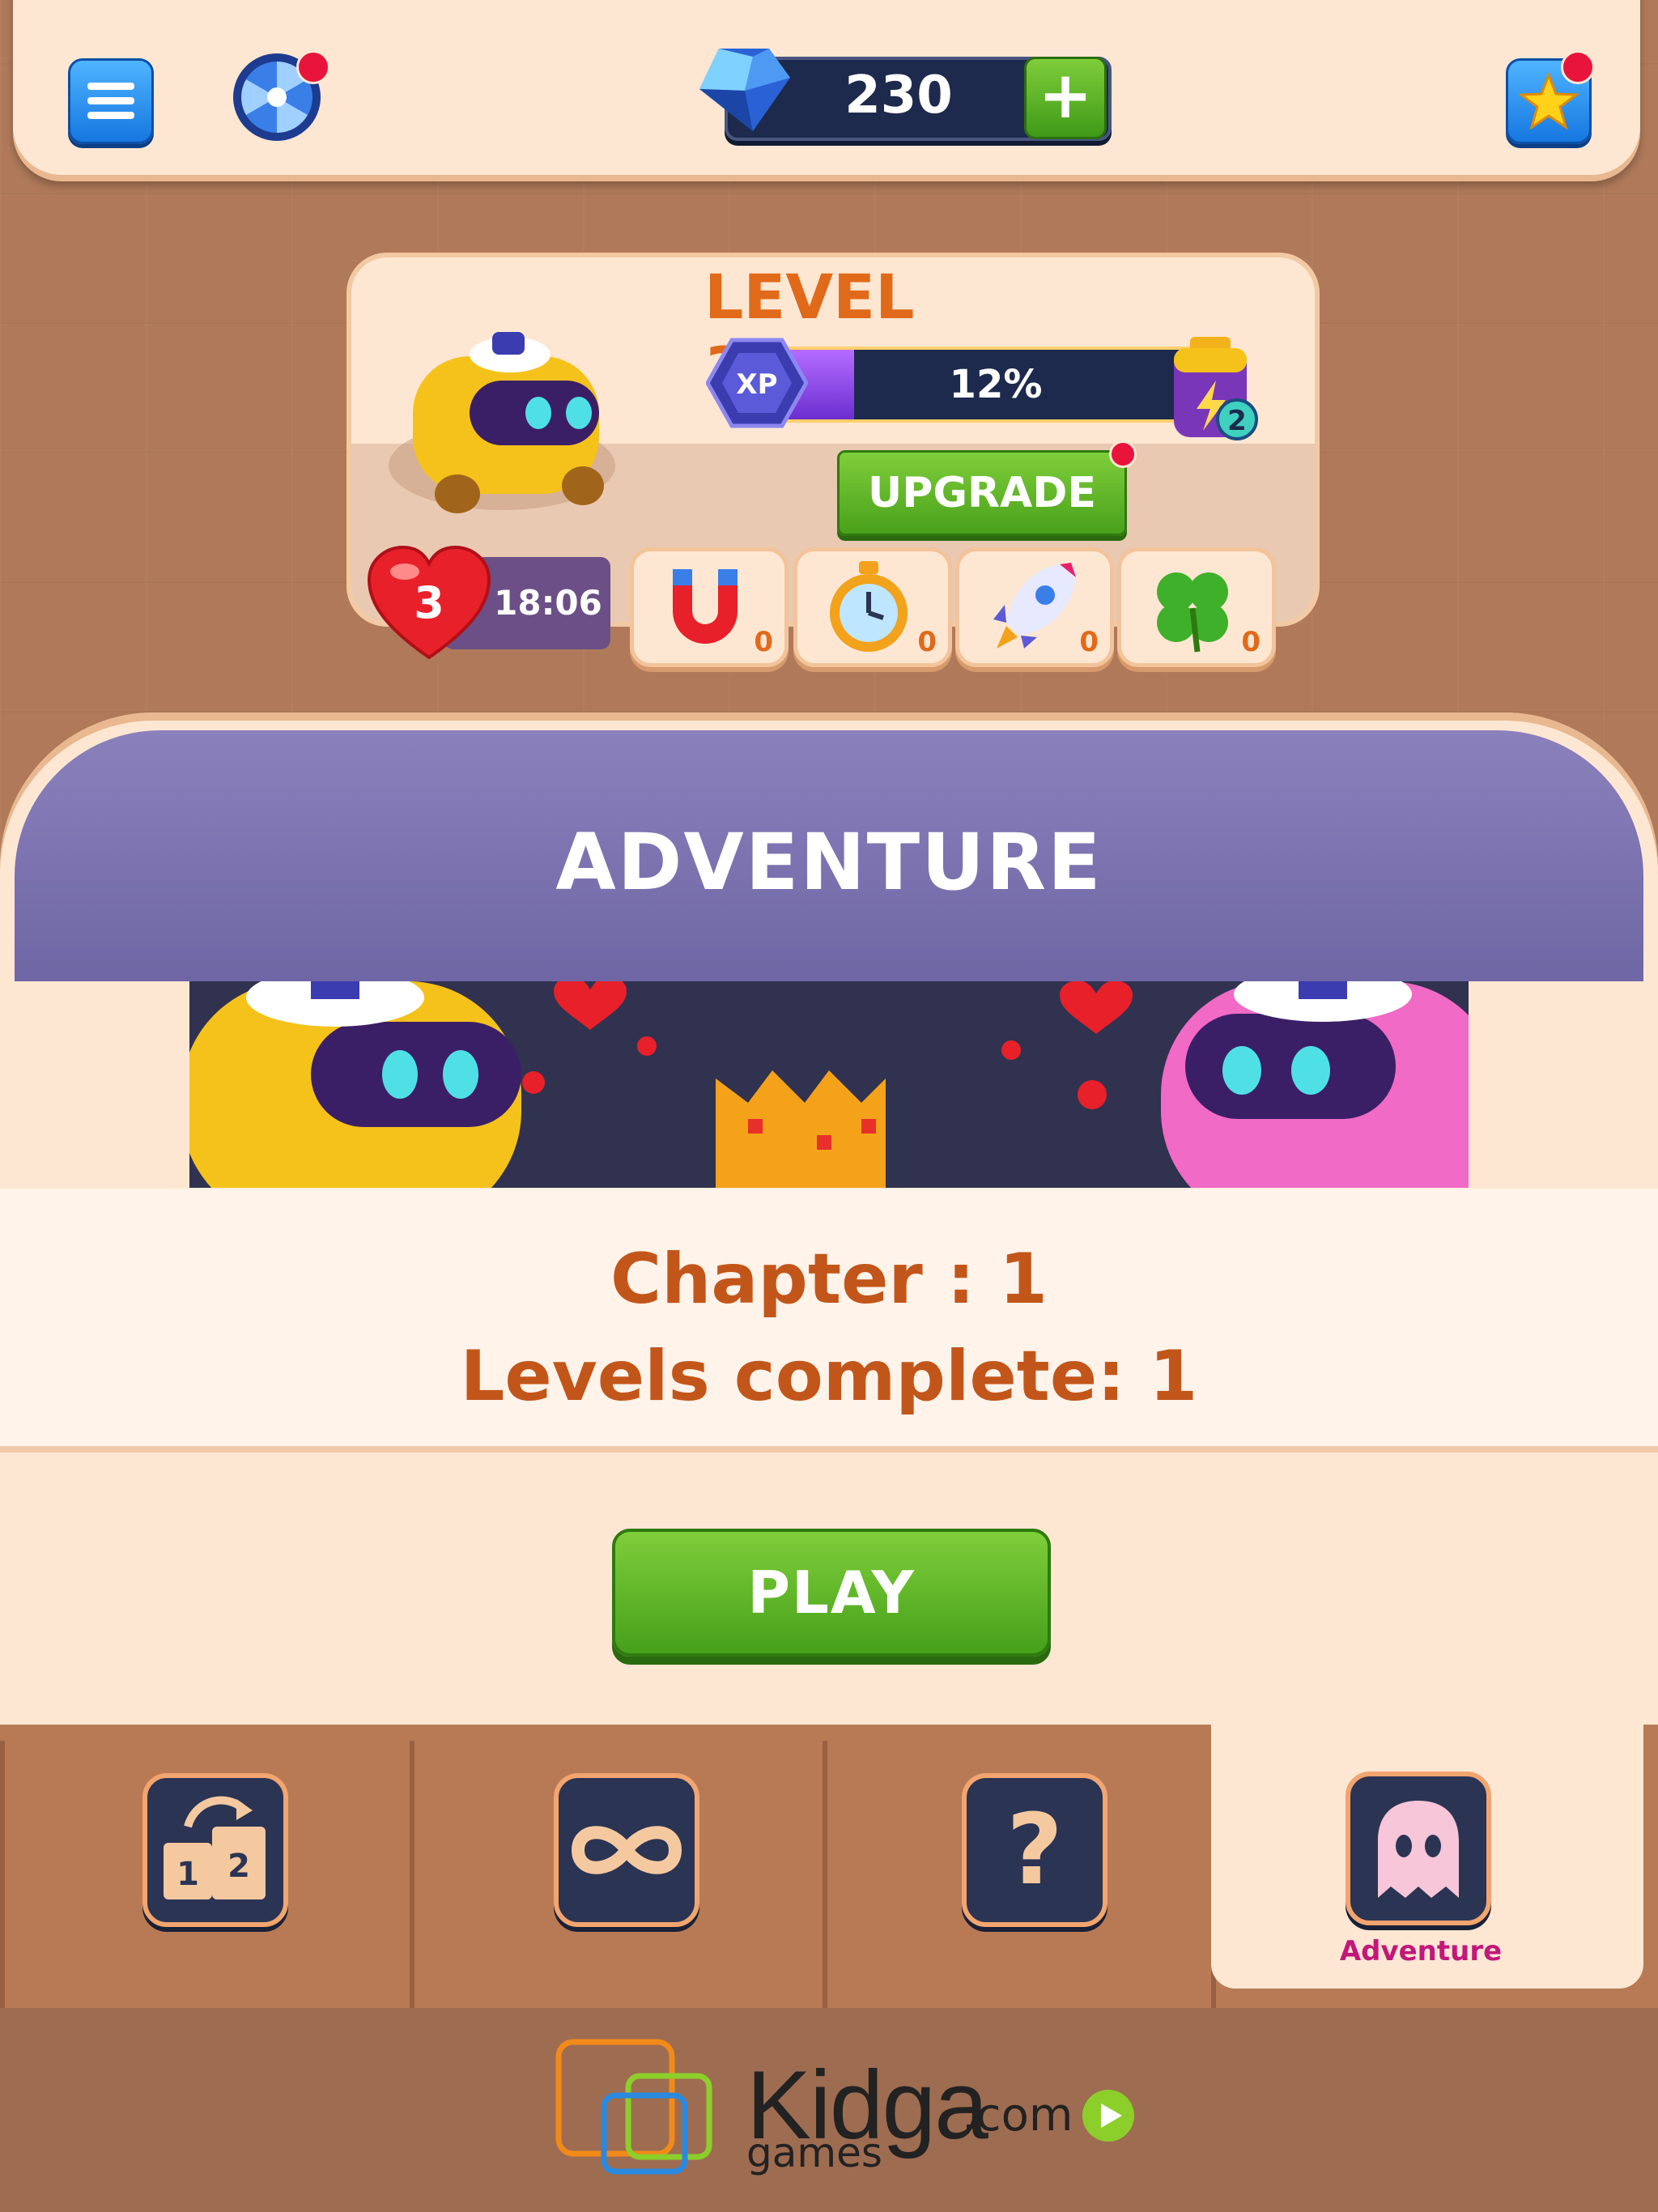 Image resolution: width=1658 pixels, height=2212 pixels. I want to click on wheel-notification-dot, so click(313, 67).